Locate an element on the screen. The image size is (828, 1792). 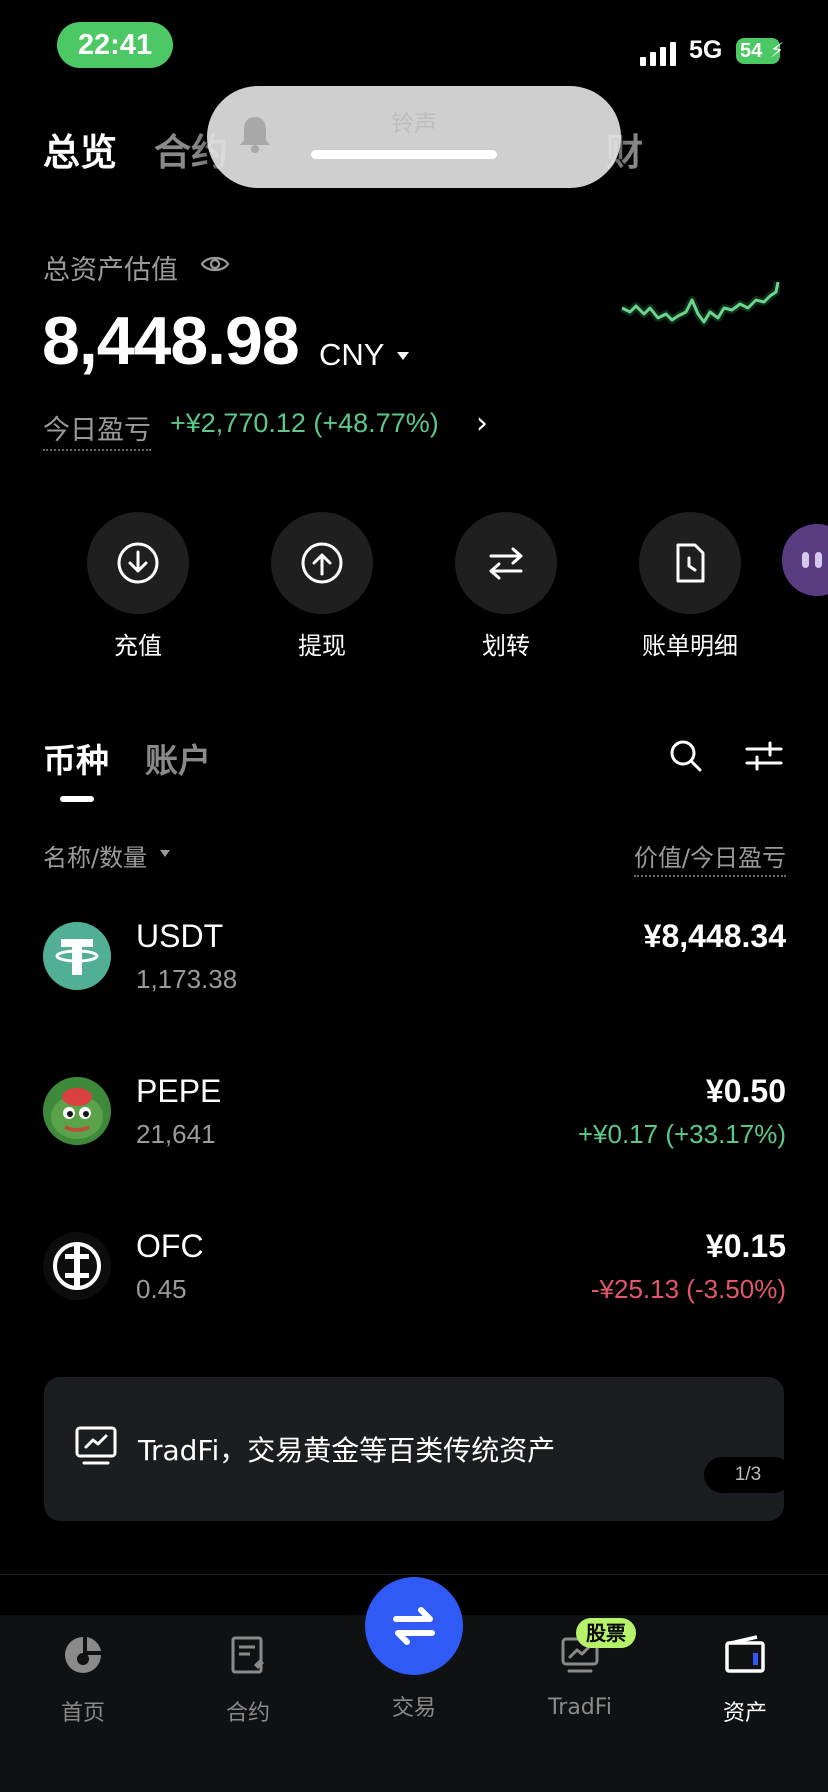
bill-details-label: 账单明细 is located at coordinates (690, 646).